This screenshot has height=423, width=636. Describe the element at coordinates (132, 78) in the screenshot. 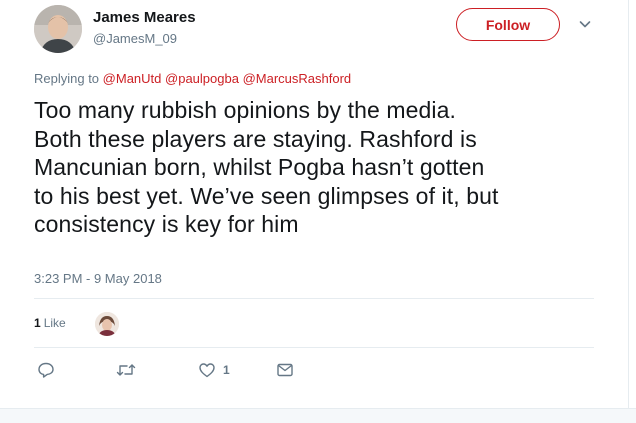

I see `mention-manutd: @ManUtd` at that location.